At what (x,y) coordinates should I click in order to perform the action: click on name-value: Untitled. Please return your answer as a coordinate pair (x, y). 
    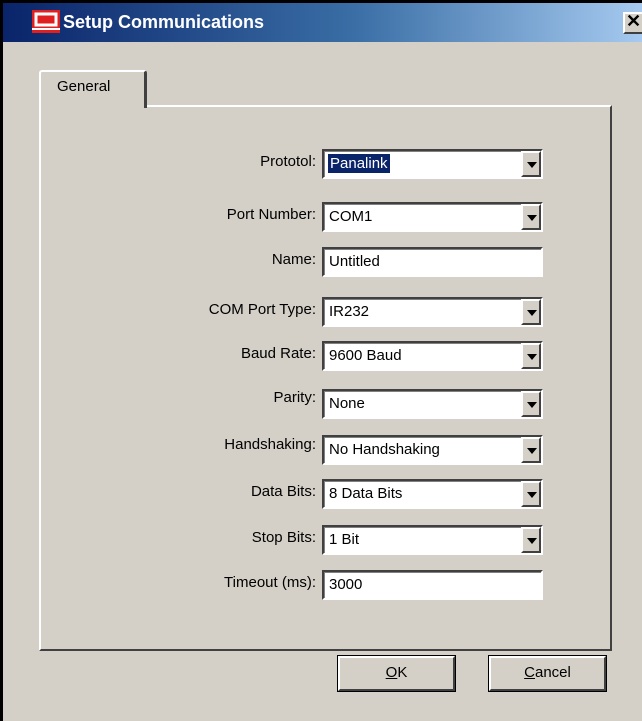
    Looking at the image, I should click on (354, 261).